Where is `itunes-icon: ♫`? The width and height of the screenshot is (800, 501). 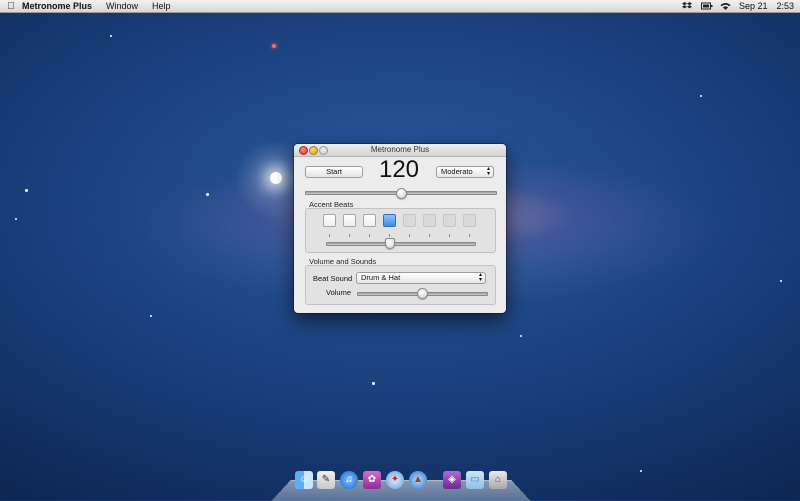
itunes-icon: ♫ is located at coordinates (349, 480).